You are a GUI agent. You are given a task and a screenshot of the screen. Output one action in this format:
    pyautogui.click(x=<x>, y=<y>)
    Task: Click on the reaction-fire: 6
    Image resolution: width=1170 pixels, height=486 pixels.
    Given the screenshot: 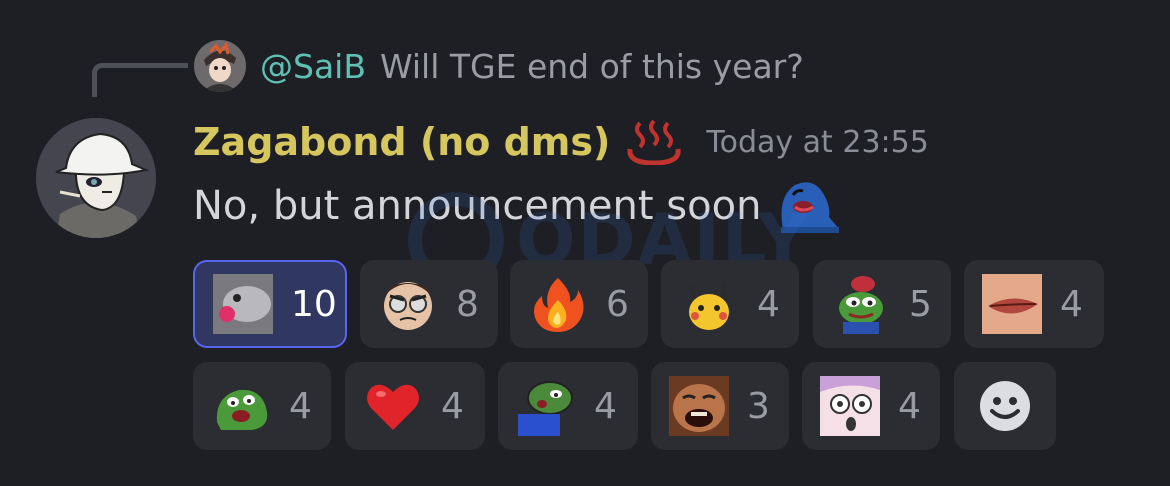 What is the action you would take?
    pyautogui.click(x=579, y=304)
    